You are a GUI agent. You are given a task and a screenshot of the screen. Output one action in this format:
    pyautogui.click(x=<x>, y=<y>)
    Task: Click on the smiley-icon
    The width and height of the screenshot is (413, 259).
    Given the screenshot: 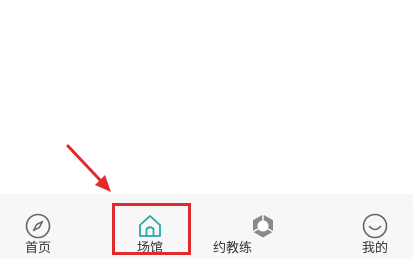 What is the action you would take?
    pyautogui.click(x=375, y=226)
    